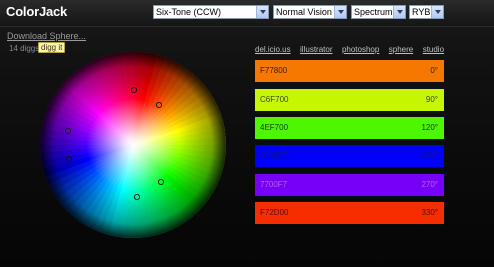  Describe the element at coordinates (273, 49) in the screenshot. I see `link-delicious: del.icio.us` at that location.